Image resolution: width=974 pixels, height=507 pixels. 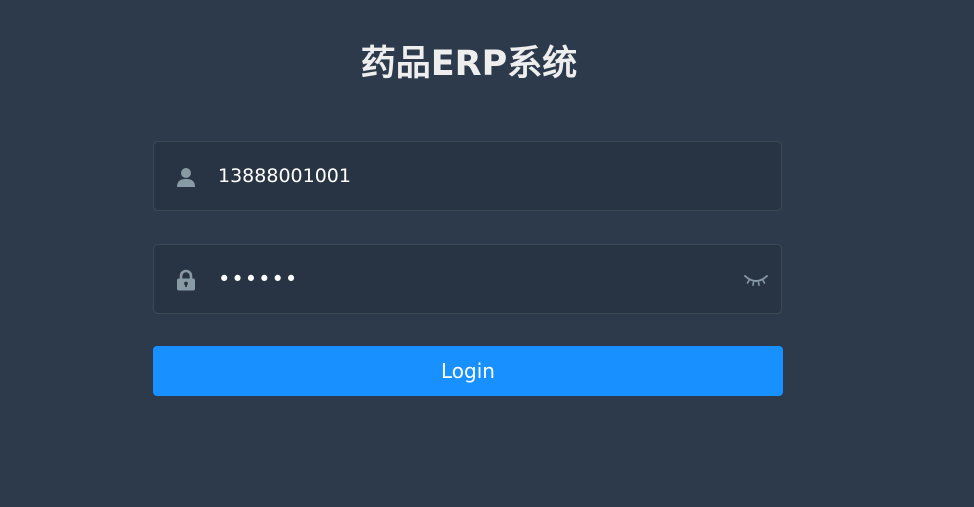 I want to click on username-input, so click(x=468, y=176).